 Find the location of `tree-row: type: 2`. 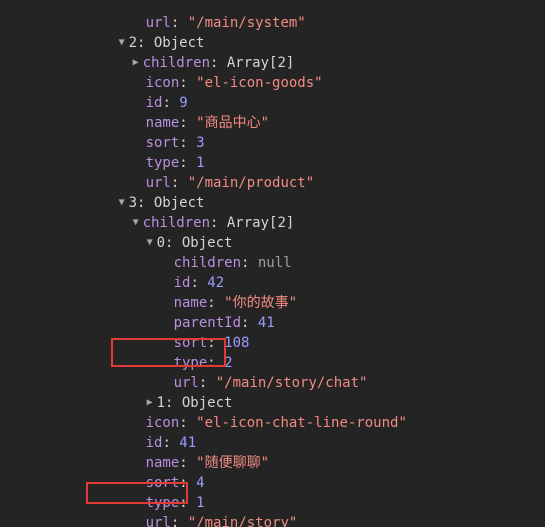

tree-row: type: 2 is located at coordinates (203, 352).